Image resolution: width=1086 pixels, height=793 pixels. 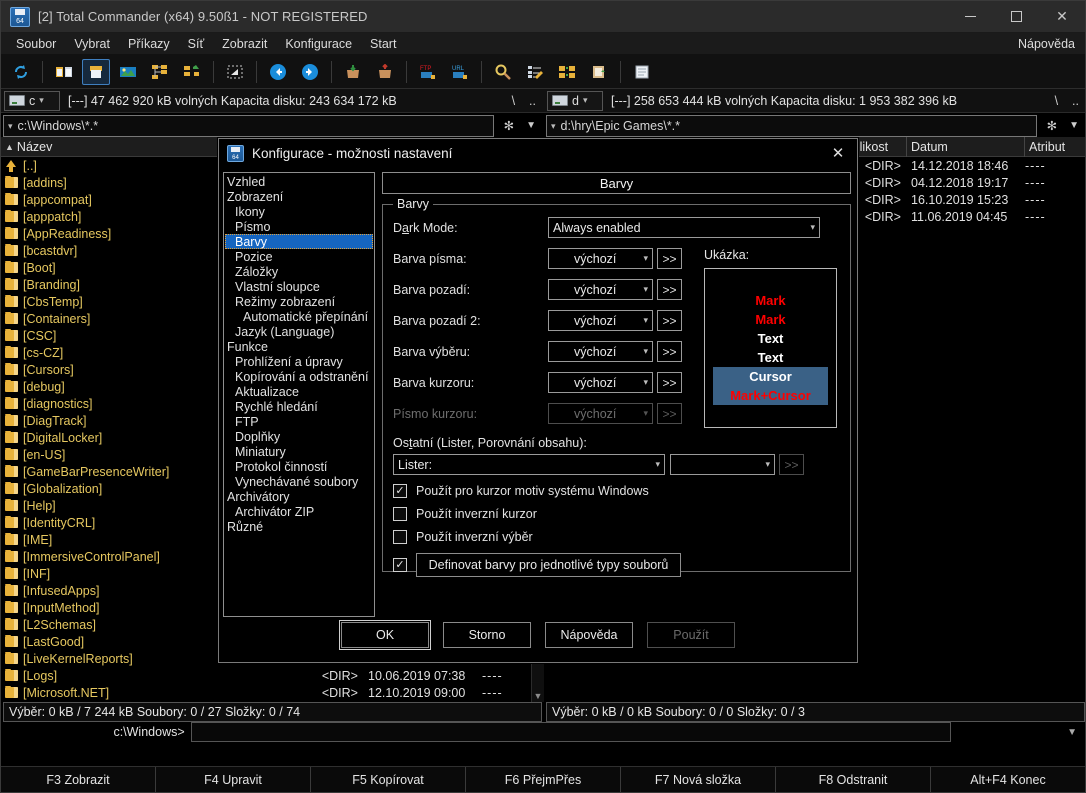 I want to click on close-button: ✕, so click(x=1062, y=17).